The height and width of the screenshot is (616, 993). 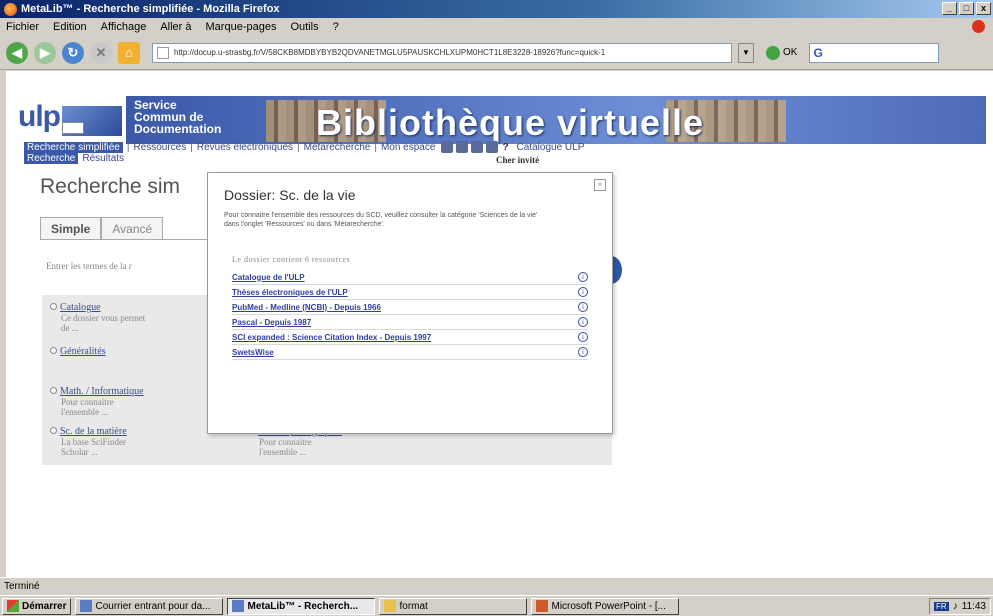 I want to click on language-indicator: FR, so click(x=941, y=606).